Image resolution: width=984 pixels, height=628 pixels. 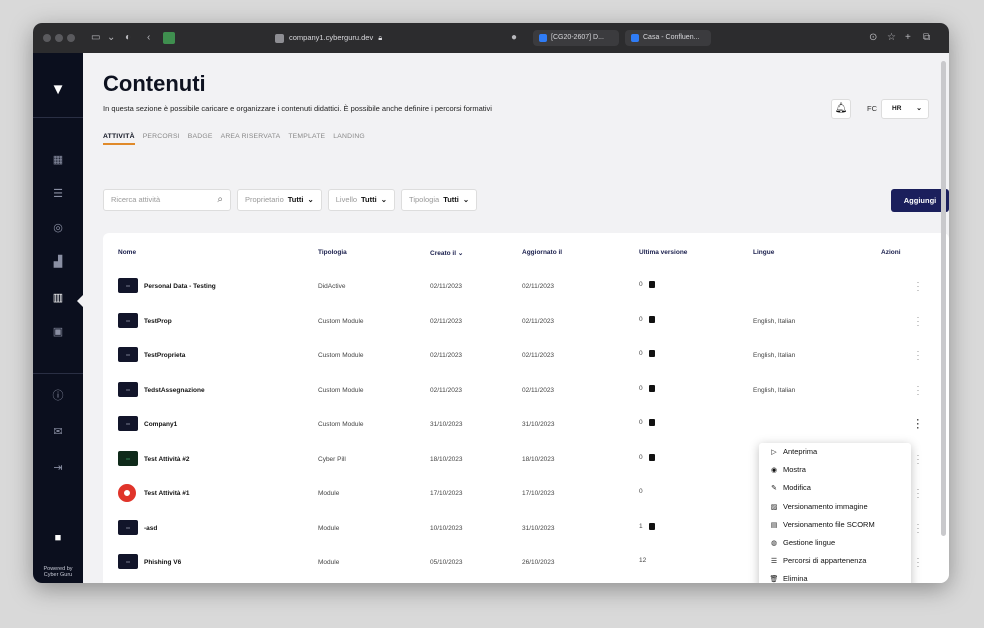 What do you see at coordinates (818, 561) in the screenshot?
I see `menu-item-percorsi-di-appartenenza: ☰ Percorsi di appartenenza` at bounding box center [818, 561].